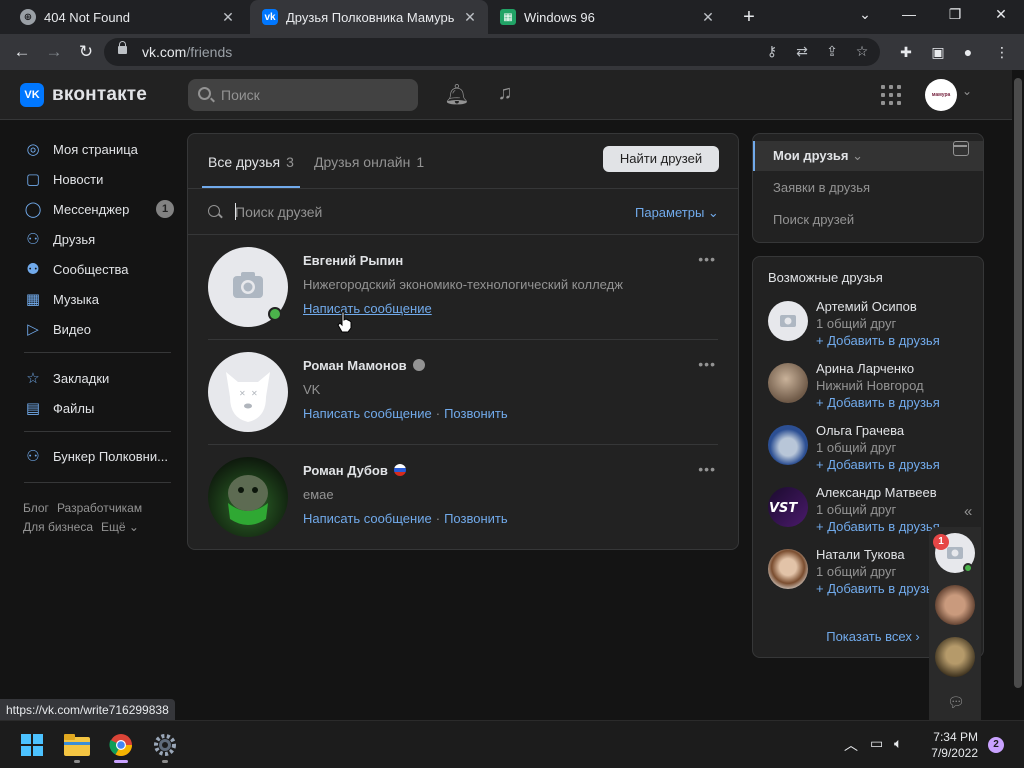 The height and width of the screenshot is (768, 1024). Describe the element at coordinates (121, 745) in the screenshot. I see `chrome-icon` at that location.